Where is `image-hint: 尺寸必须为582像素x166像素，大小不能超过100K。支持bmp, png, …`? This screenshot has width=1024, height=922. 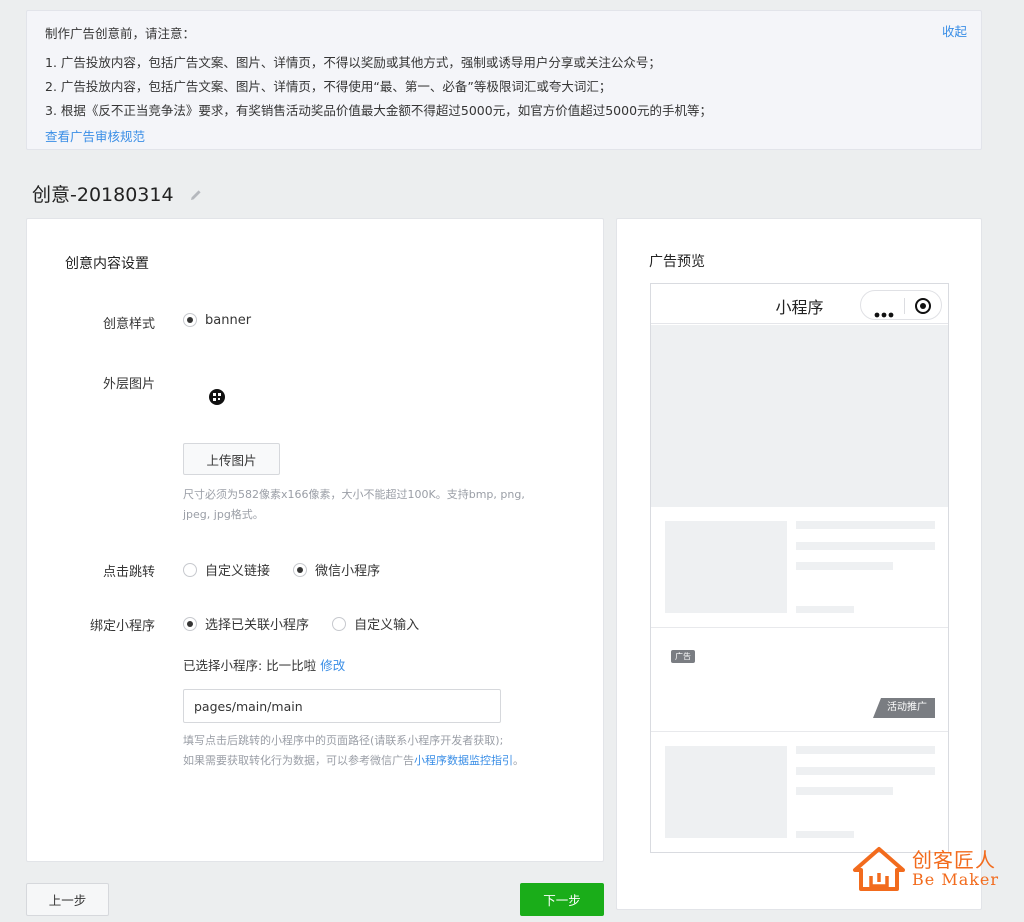
image-hint: 尺寸必须为582像素x166像素，大小不能超过100K。支持bmp, png, … is located at coordinates (354, 505).